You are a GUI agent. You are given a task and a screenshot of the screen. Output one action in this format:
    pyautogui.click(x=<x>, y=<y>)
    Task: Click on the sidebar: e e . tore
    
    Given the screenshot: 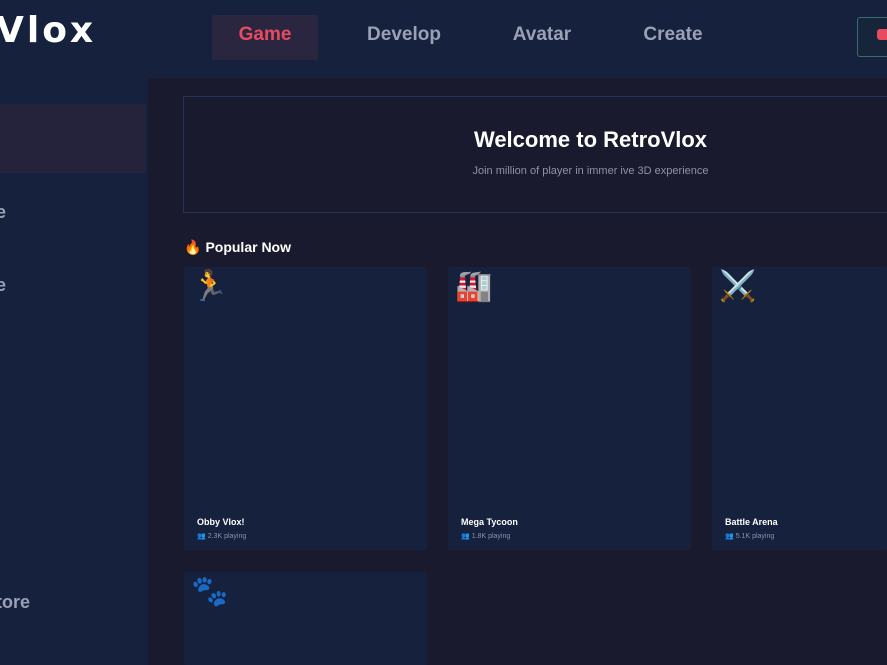 What is the action you would take?
    pyautogui.click(x=74, y=371)
    